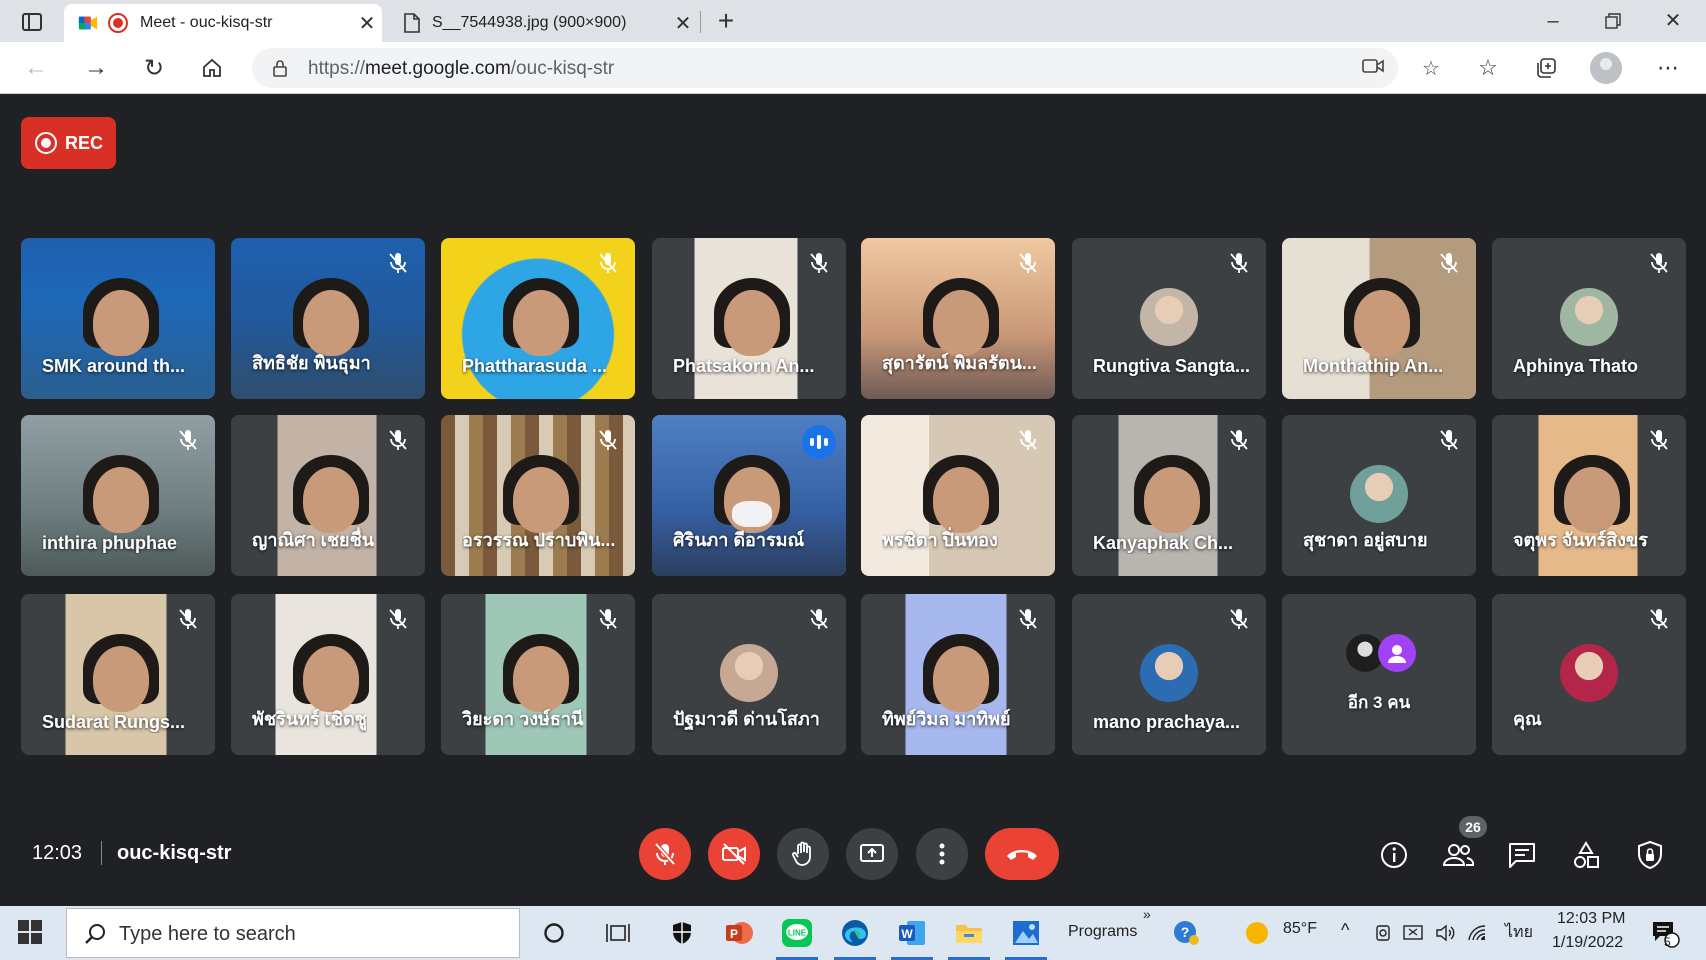 The width and height of the screenshot is (1706, 960). Describe the element at coordinates (819, 442) in the screenshot. I see `speaking-indicator-icon` at that location.